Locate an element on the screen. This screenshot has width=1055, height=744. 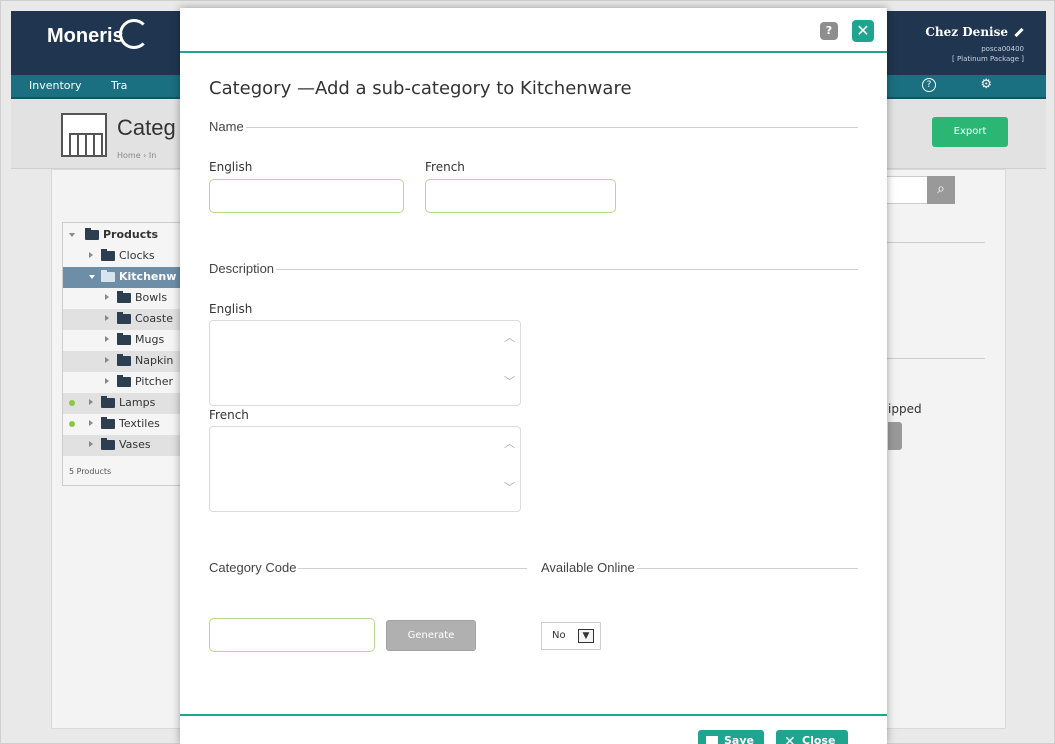
name-french-label: French is located at coordinates (445, 167).